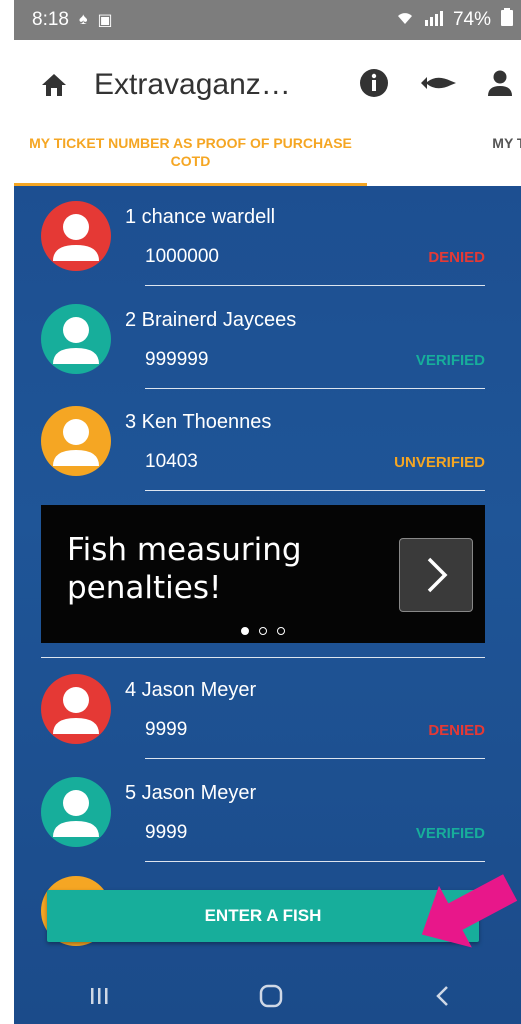 Image resolution: width=521 pixels, height=1024 pixels. I want to click on list-item: 3 Ken Thoennes 10403 UNVERIFIED, so click(267, 441).